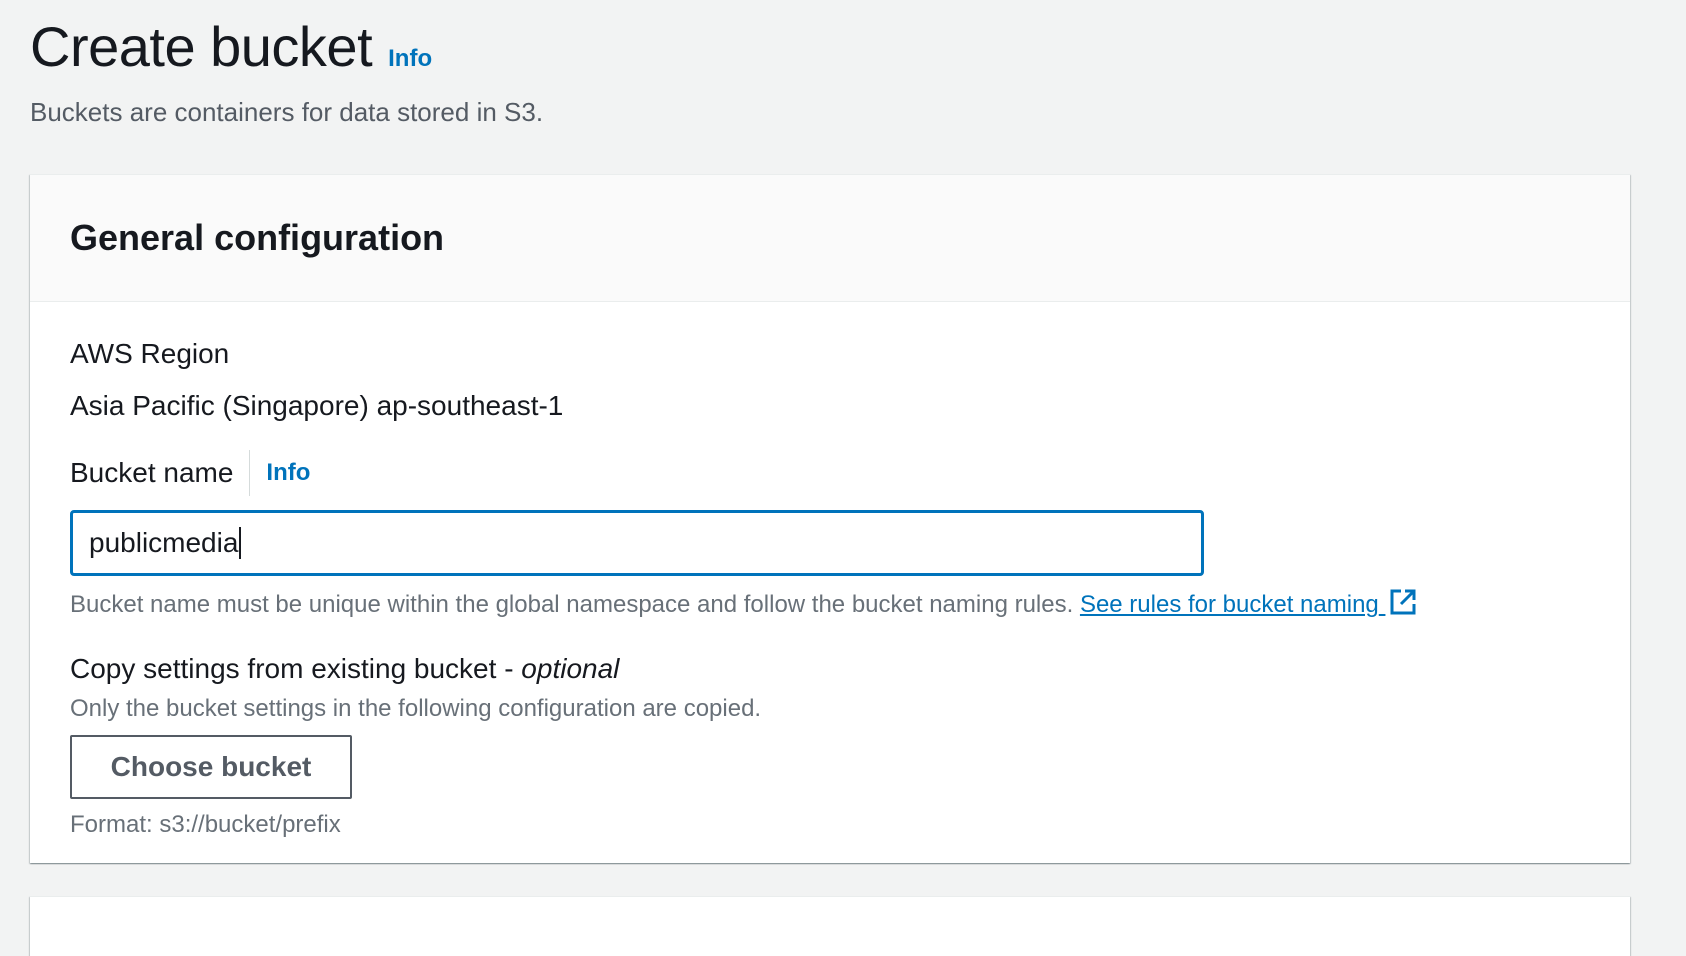  Describe the element at coordinates (164, 542) in the screenshot. I see `bucket-name-input-value: publicmedia` at that location.